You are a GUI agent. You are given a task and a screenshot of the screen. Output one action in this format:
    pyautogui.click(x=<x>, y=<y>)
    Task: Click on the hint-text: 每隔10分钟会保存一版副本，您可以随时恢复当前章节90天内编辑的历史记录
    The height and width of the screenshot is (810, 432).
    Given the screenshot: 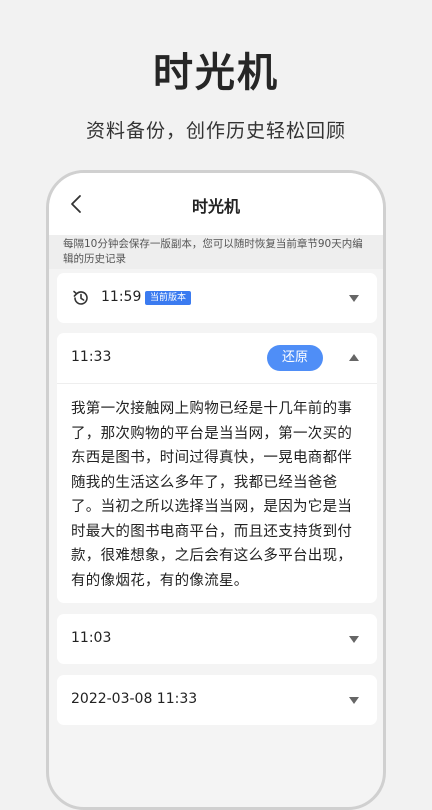 What is the action you would take?
    pyautogui.click(x=216, y=252)
    